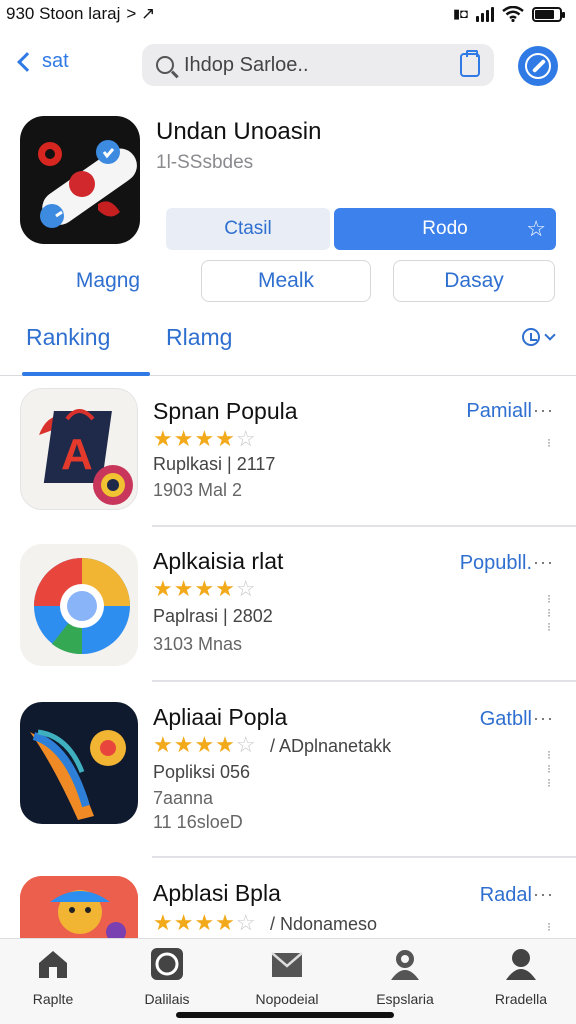 The width and height of the screenshot is (576, 1024). What do you see at coordinates (405, 964) in the screenshot?
I see `person-icon` at bounding box center [405, 964].